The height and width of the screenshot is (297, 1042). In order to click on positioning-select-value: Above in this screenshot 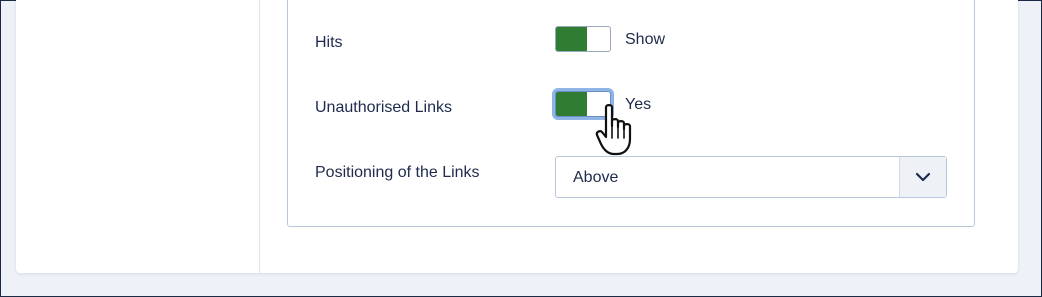, I will do `click(596, 177)`.